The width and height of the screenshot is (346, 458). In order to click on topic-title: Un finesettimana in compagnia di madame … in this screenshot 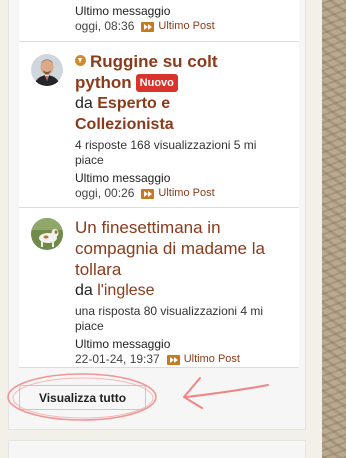, I will do `click(185, 248)`.